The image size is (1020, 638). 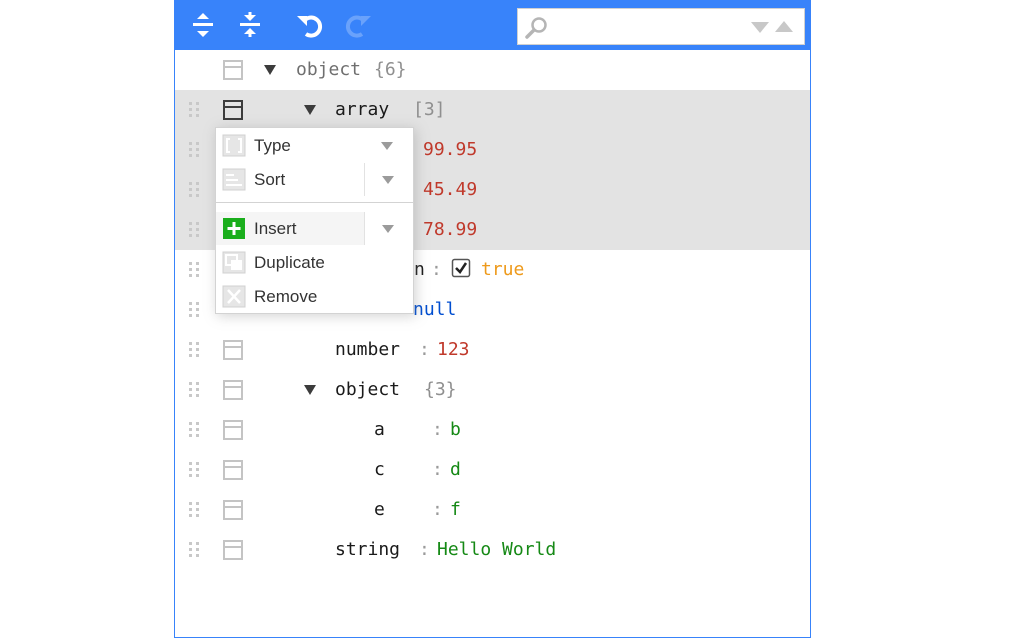 What do you see at coordinates (492, 430) in the screenshot?
I see `tree-row-object-item: a : b` at bounding box center [492, 430].